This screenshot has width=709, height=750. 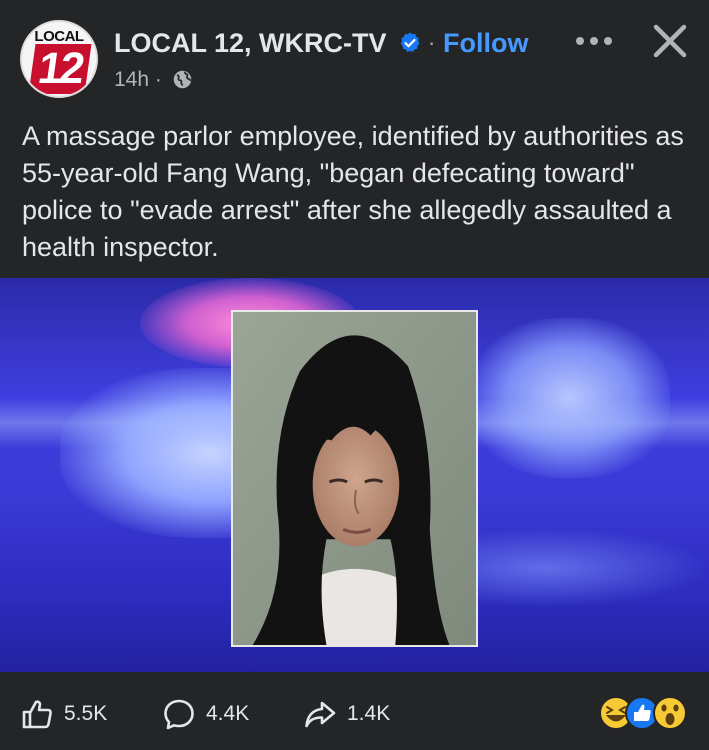 I want to click on like-button: 5.5K, so click(x=63, y=714).